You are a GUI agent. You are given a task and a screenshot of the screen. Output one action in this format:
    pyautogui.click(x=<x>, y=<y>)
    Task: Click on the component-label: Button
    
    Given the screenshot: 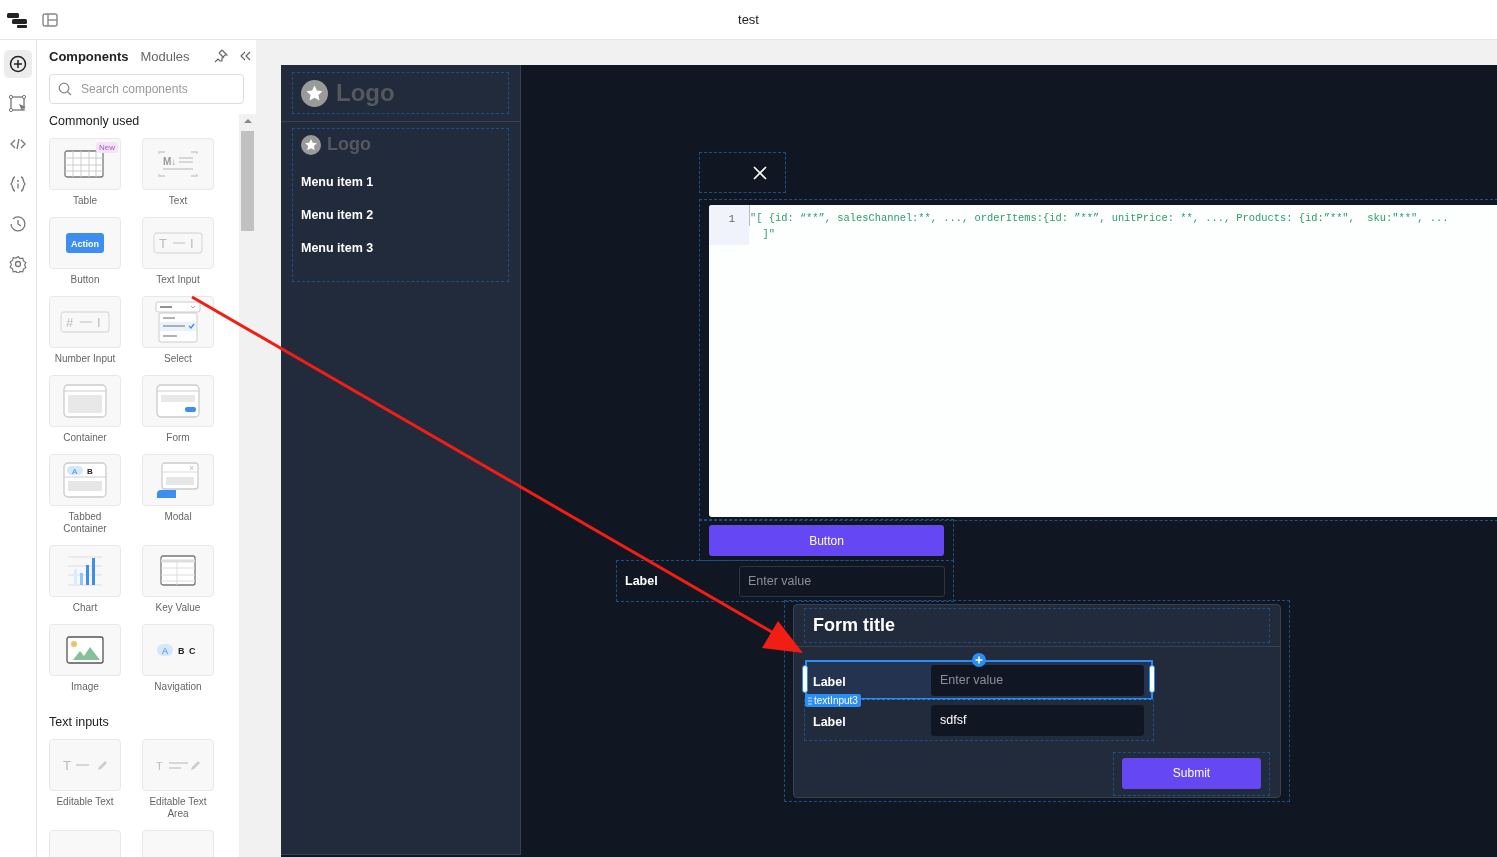 What is the action you would take?
    pyautogui.click(x=85, y=280)
    